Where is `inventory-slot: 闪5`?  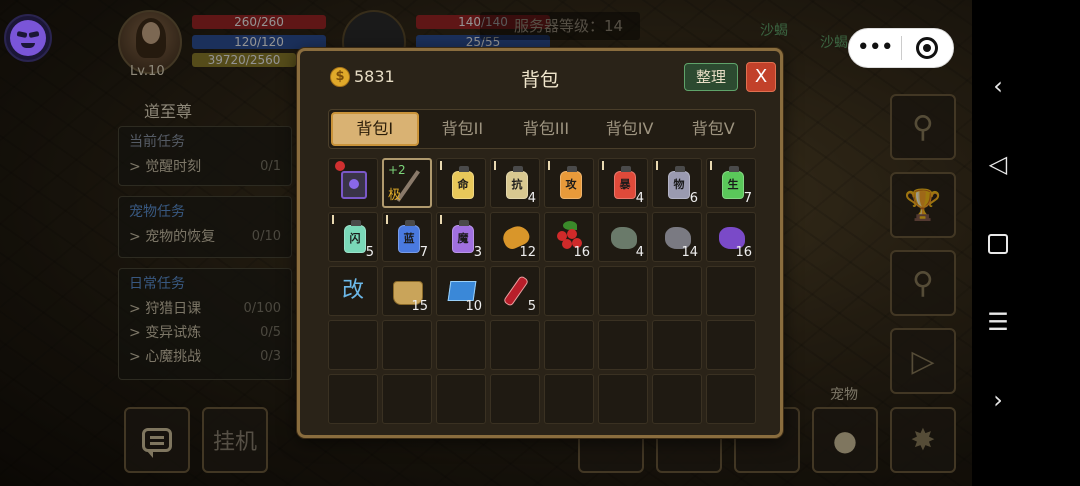
inventory-slot: 闪5 is located at coordinates (353, 237).